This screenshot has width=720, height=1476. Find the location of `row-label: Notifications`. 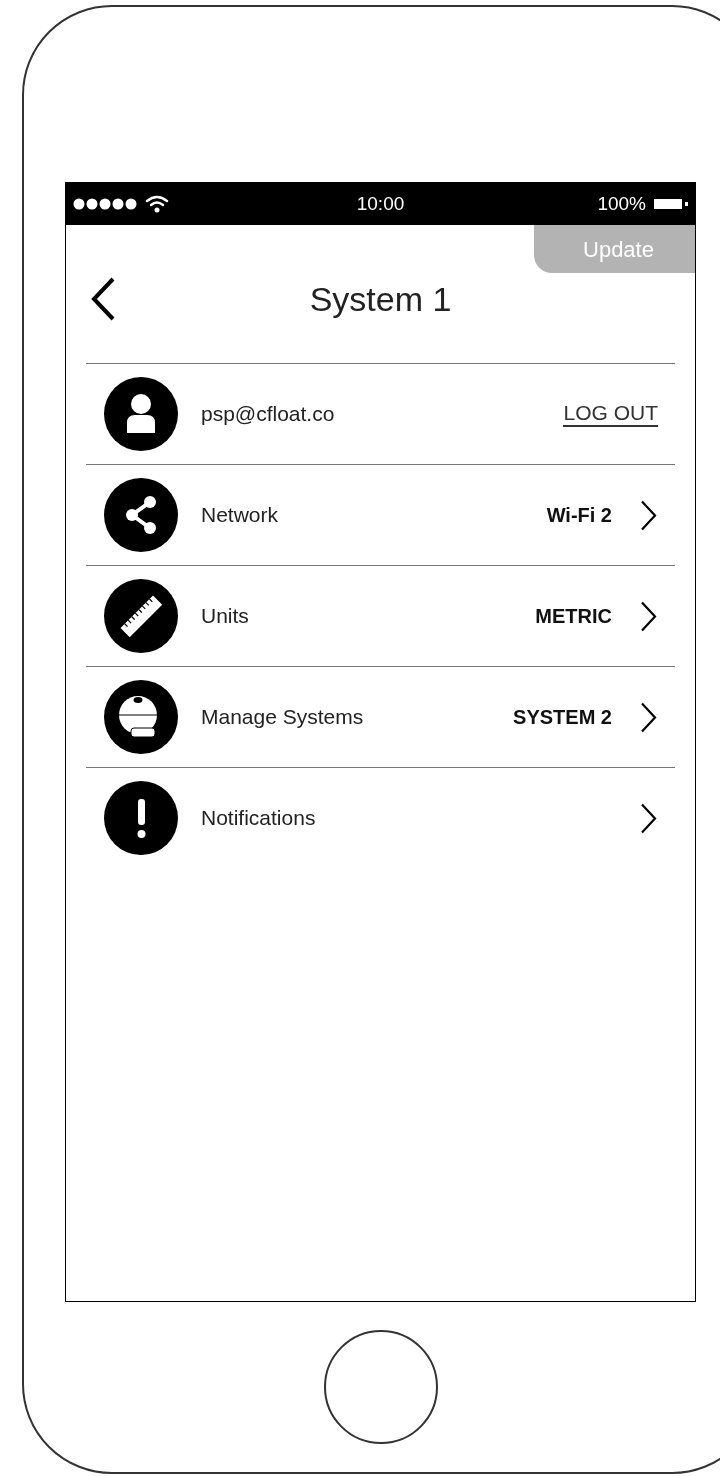

row-label: Notifications is located at coordinates (259, 818).